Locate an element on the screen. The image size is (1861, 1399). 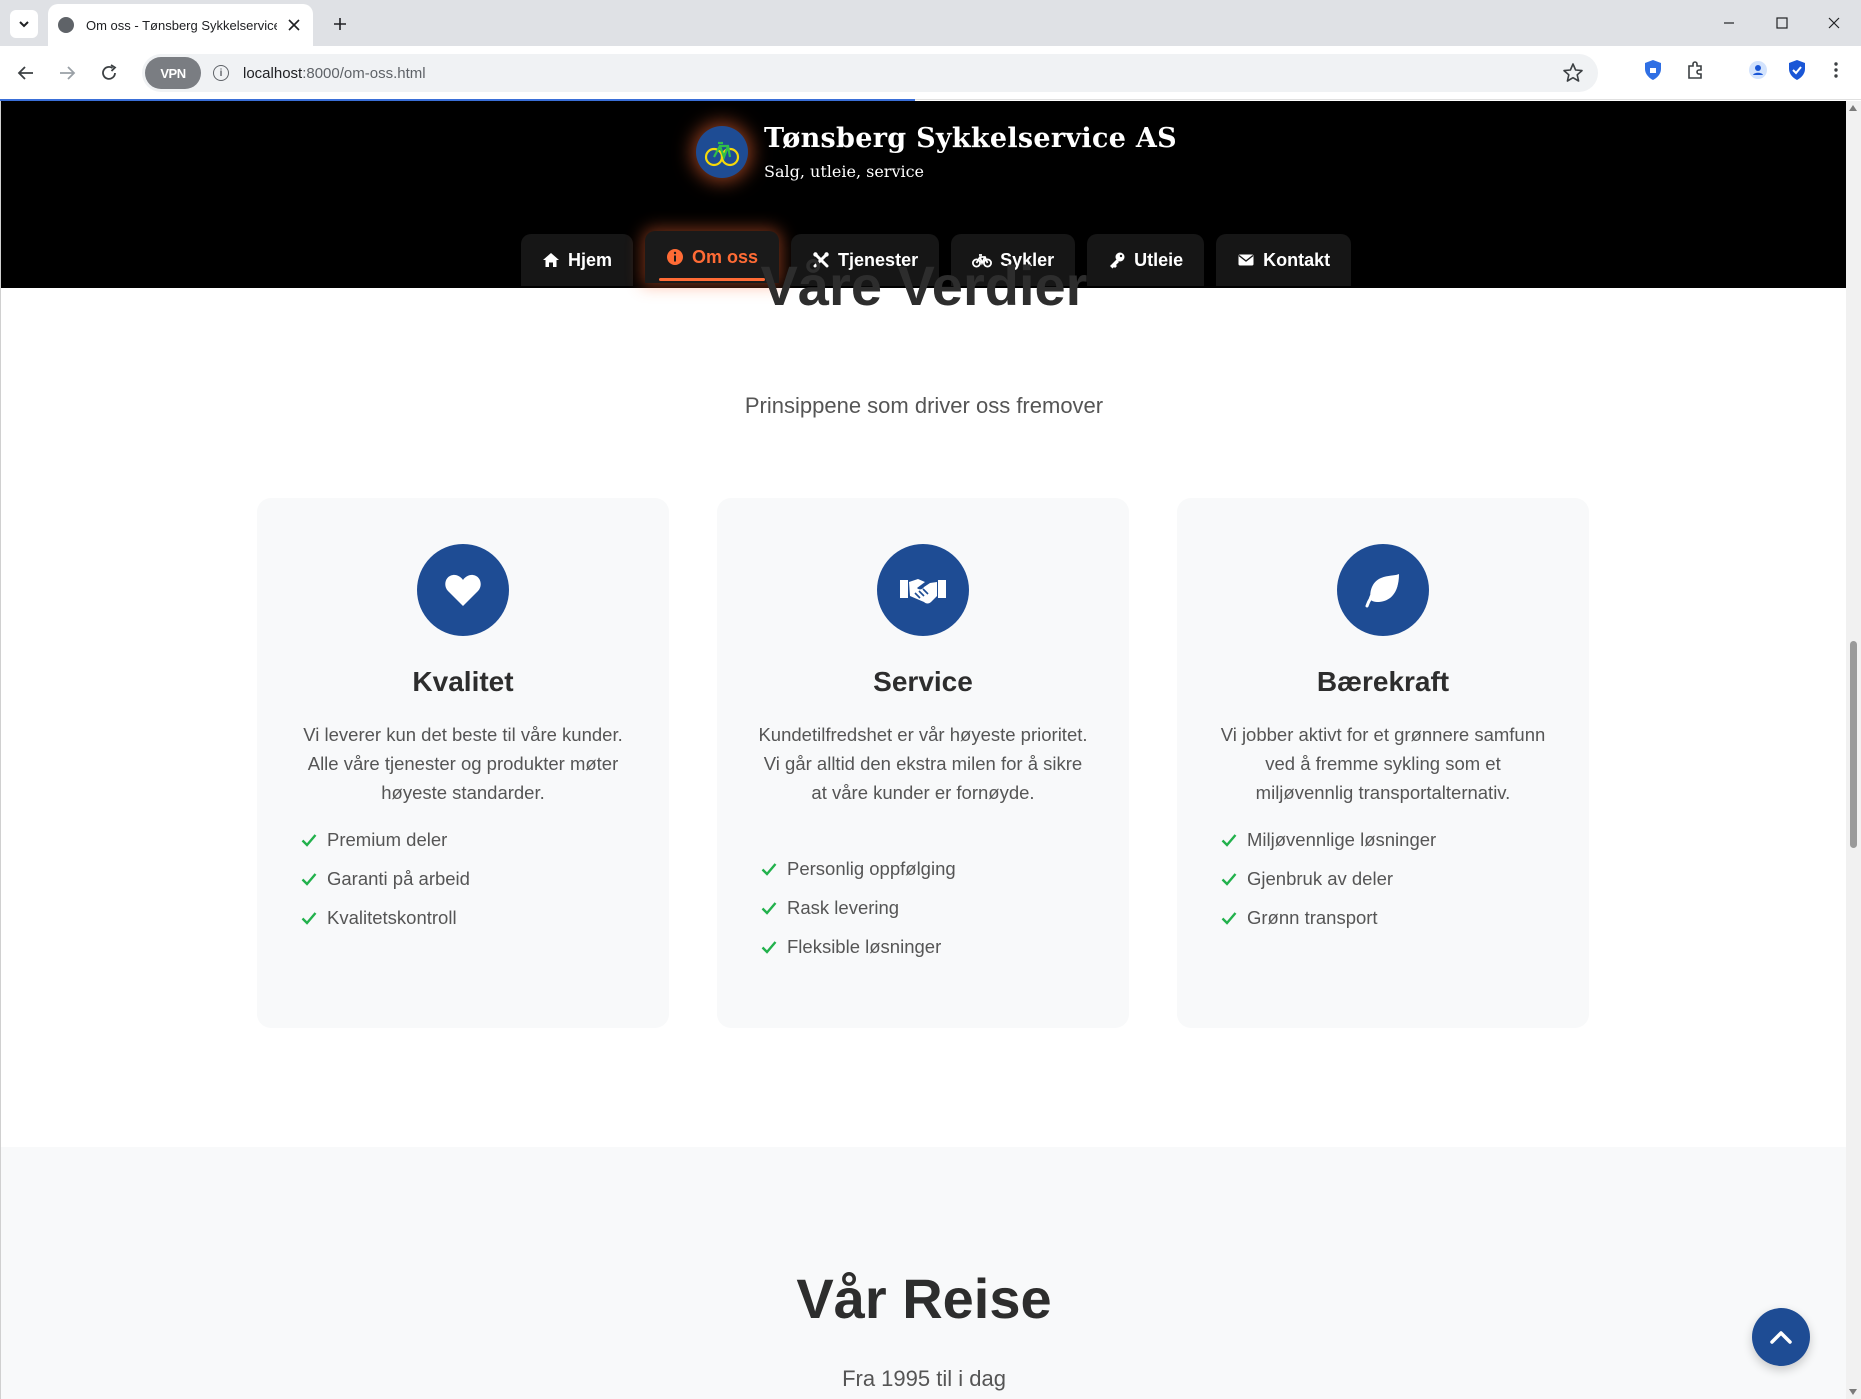
forward-button is located at coordinates (67, 73).